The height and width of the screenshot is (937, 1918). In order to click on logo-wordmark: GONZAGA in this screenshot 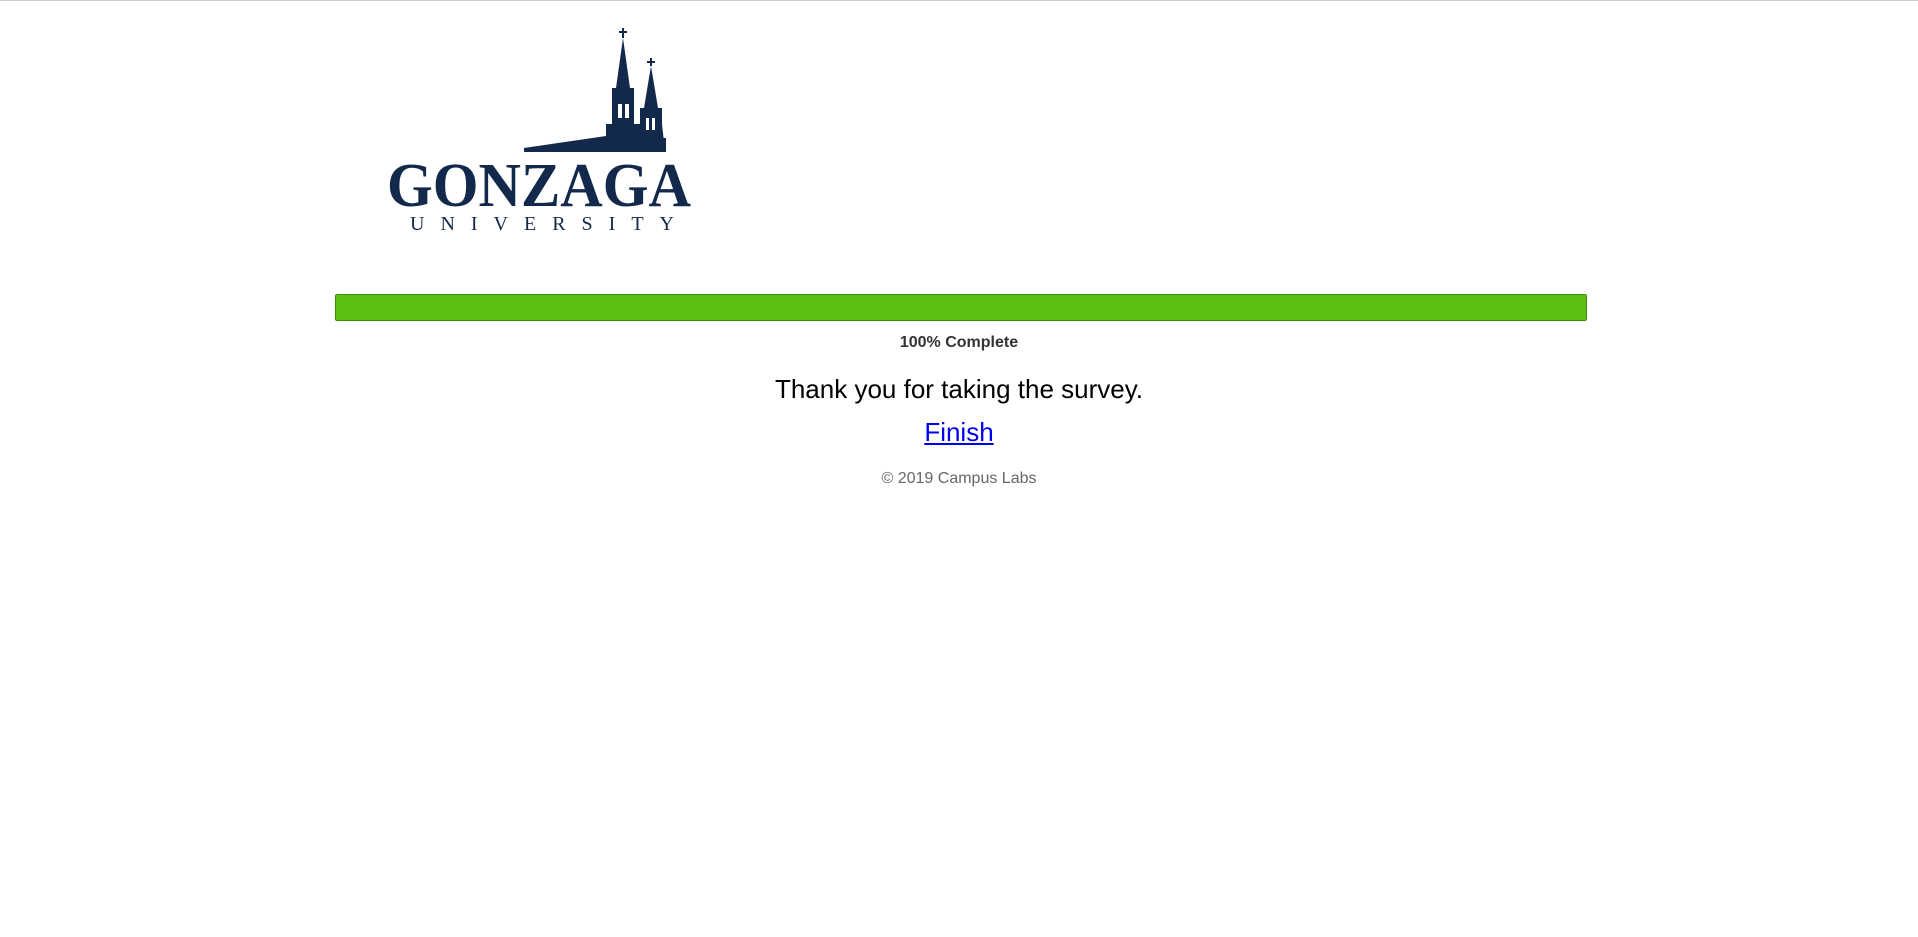, I will do `click(539, 186)`.